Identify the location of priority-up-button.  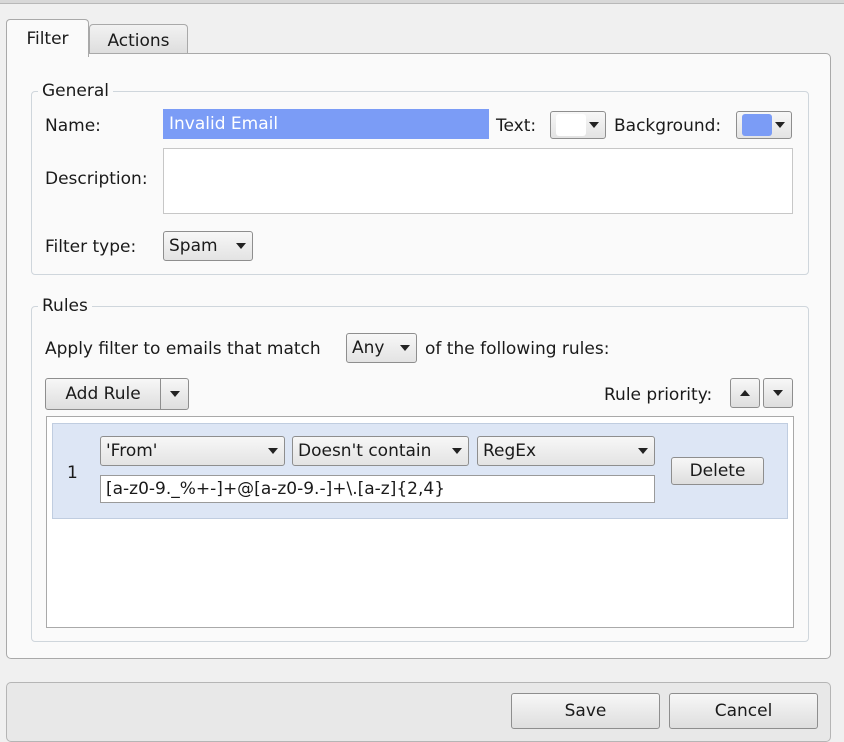
(745, 393).